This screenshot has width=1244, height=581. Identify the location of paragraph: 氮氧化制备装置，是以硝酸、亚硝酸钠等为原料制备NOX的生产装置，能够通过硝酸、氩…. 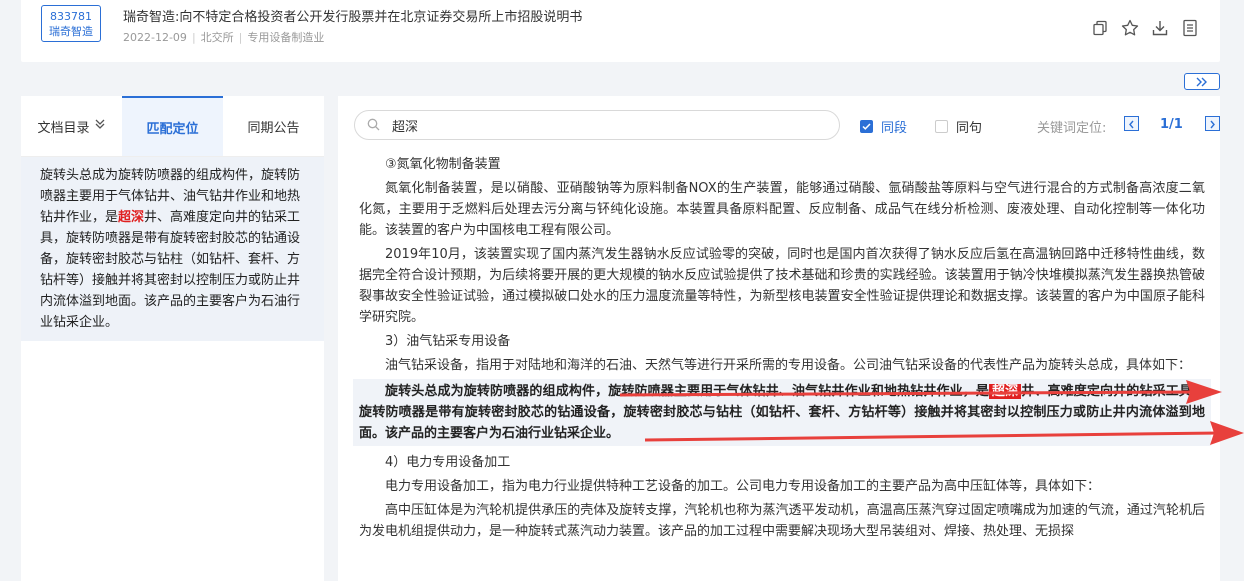
(782, 209).